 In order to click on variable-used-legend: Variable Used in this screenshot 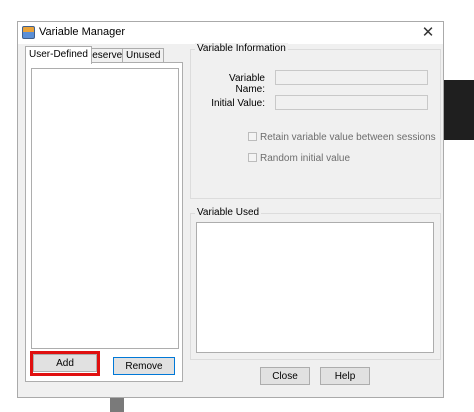, I will do `click(228, 212)`.